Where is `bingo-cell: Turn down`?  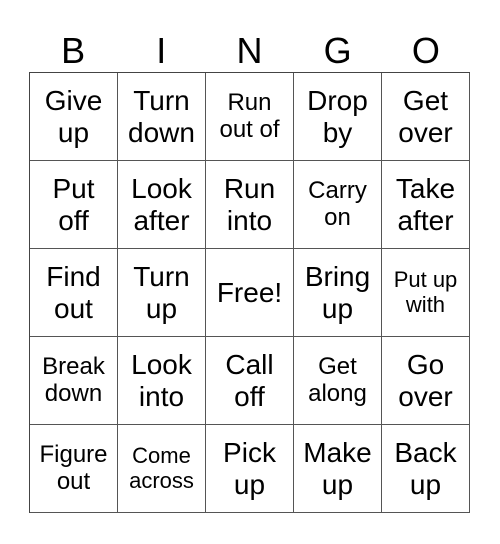
bingo-cell: Turn down is located at coordinates (162, 117).